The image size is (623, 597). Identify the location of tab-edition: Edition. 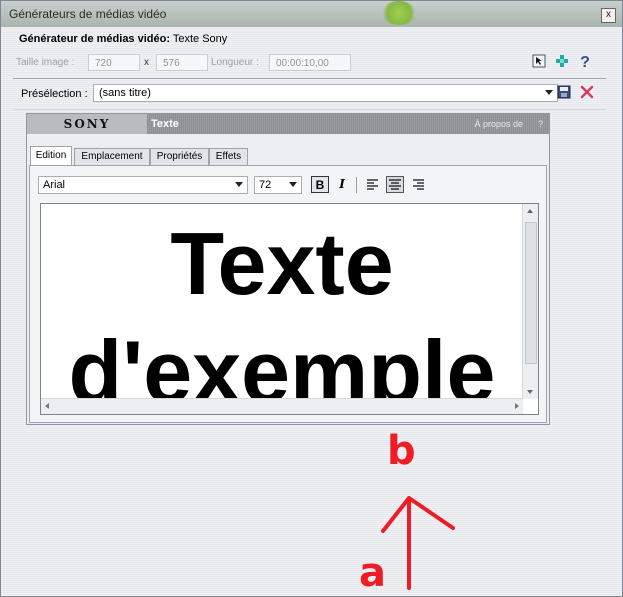
(51, 155).